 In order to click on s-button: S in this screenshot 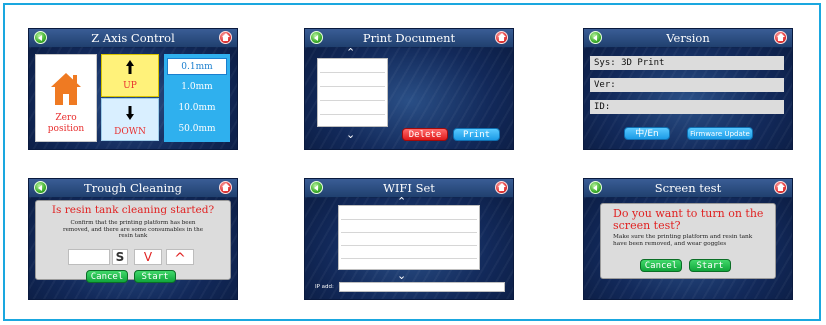, I will do `click(120, 257)`.